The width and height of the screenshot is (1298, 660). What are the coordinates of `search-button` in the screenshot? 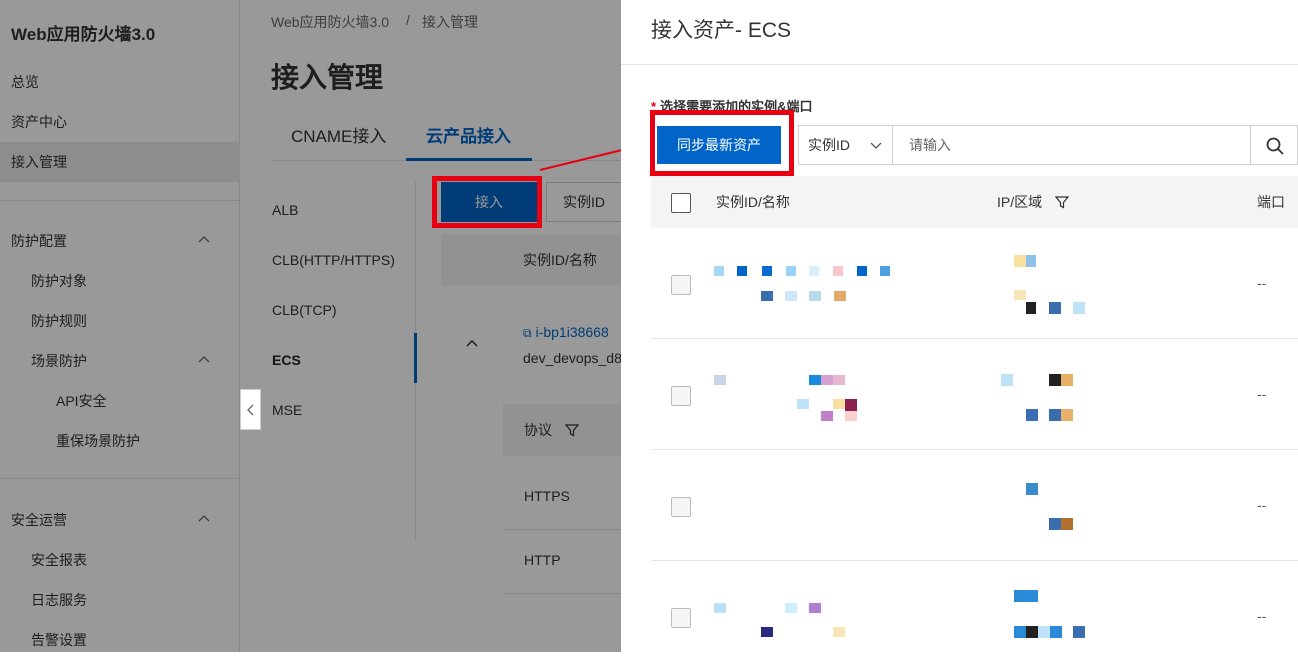 It's located at (1274, 145).